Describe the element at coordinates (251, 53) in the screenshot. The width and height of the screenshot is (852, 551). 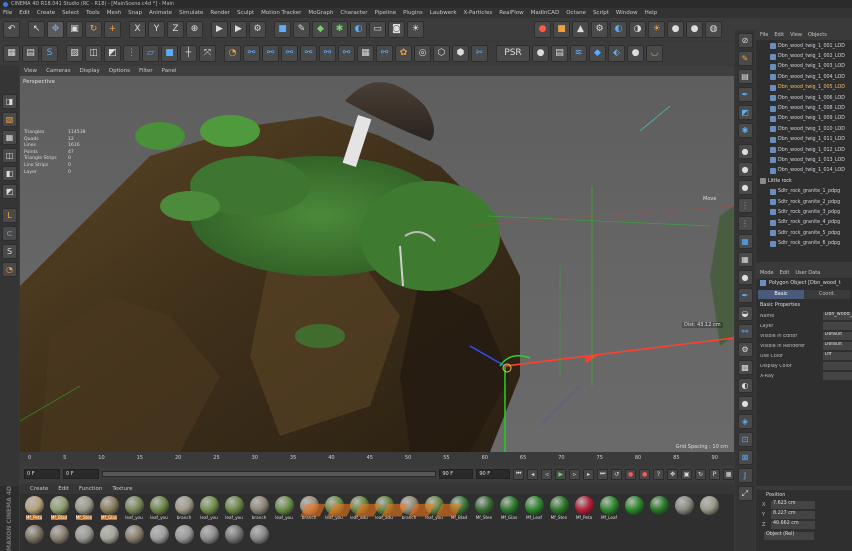
I see `xpresso-icon: ⚯` at that location.